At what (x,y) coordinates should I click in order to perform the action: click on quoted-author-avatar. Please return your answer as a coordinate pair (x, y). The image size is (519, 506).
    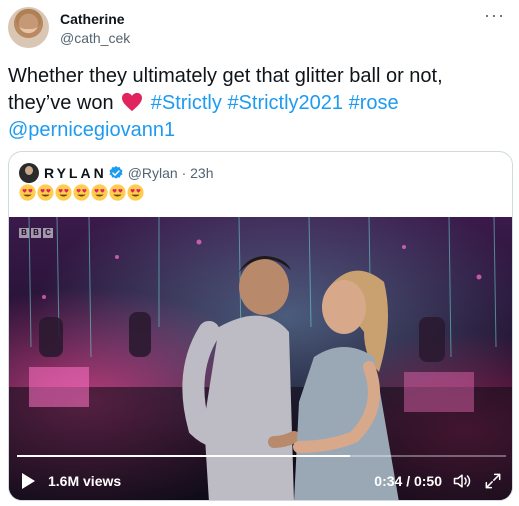
    Looking at the image, I should click on (29, 173).